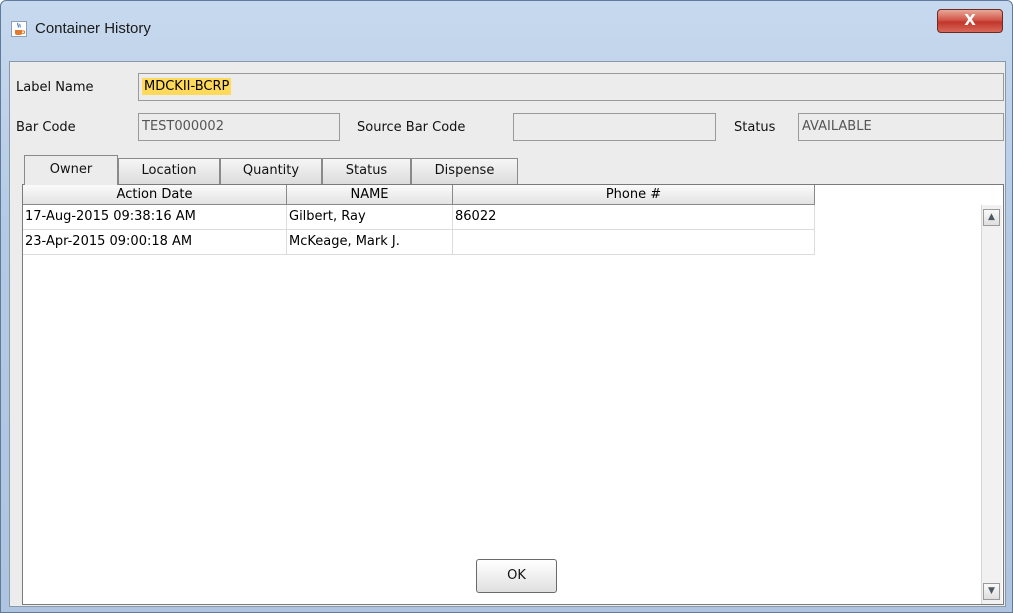 Image resolution: width=1013 pixels, height=613 pixels. What do you see at coordinates (366, 171) in the screenshot?
I see `tab-status: Status` at bounding box center [366, 171].